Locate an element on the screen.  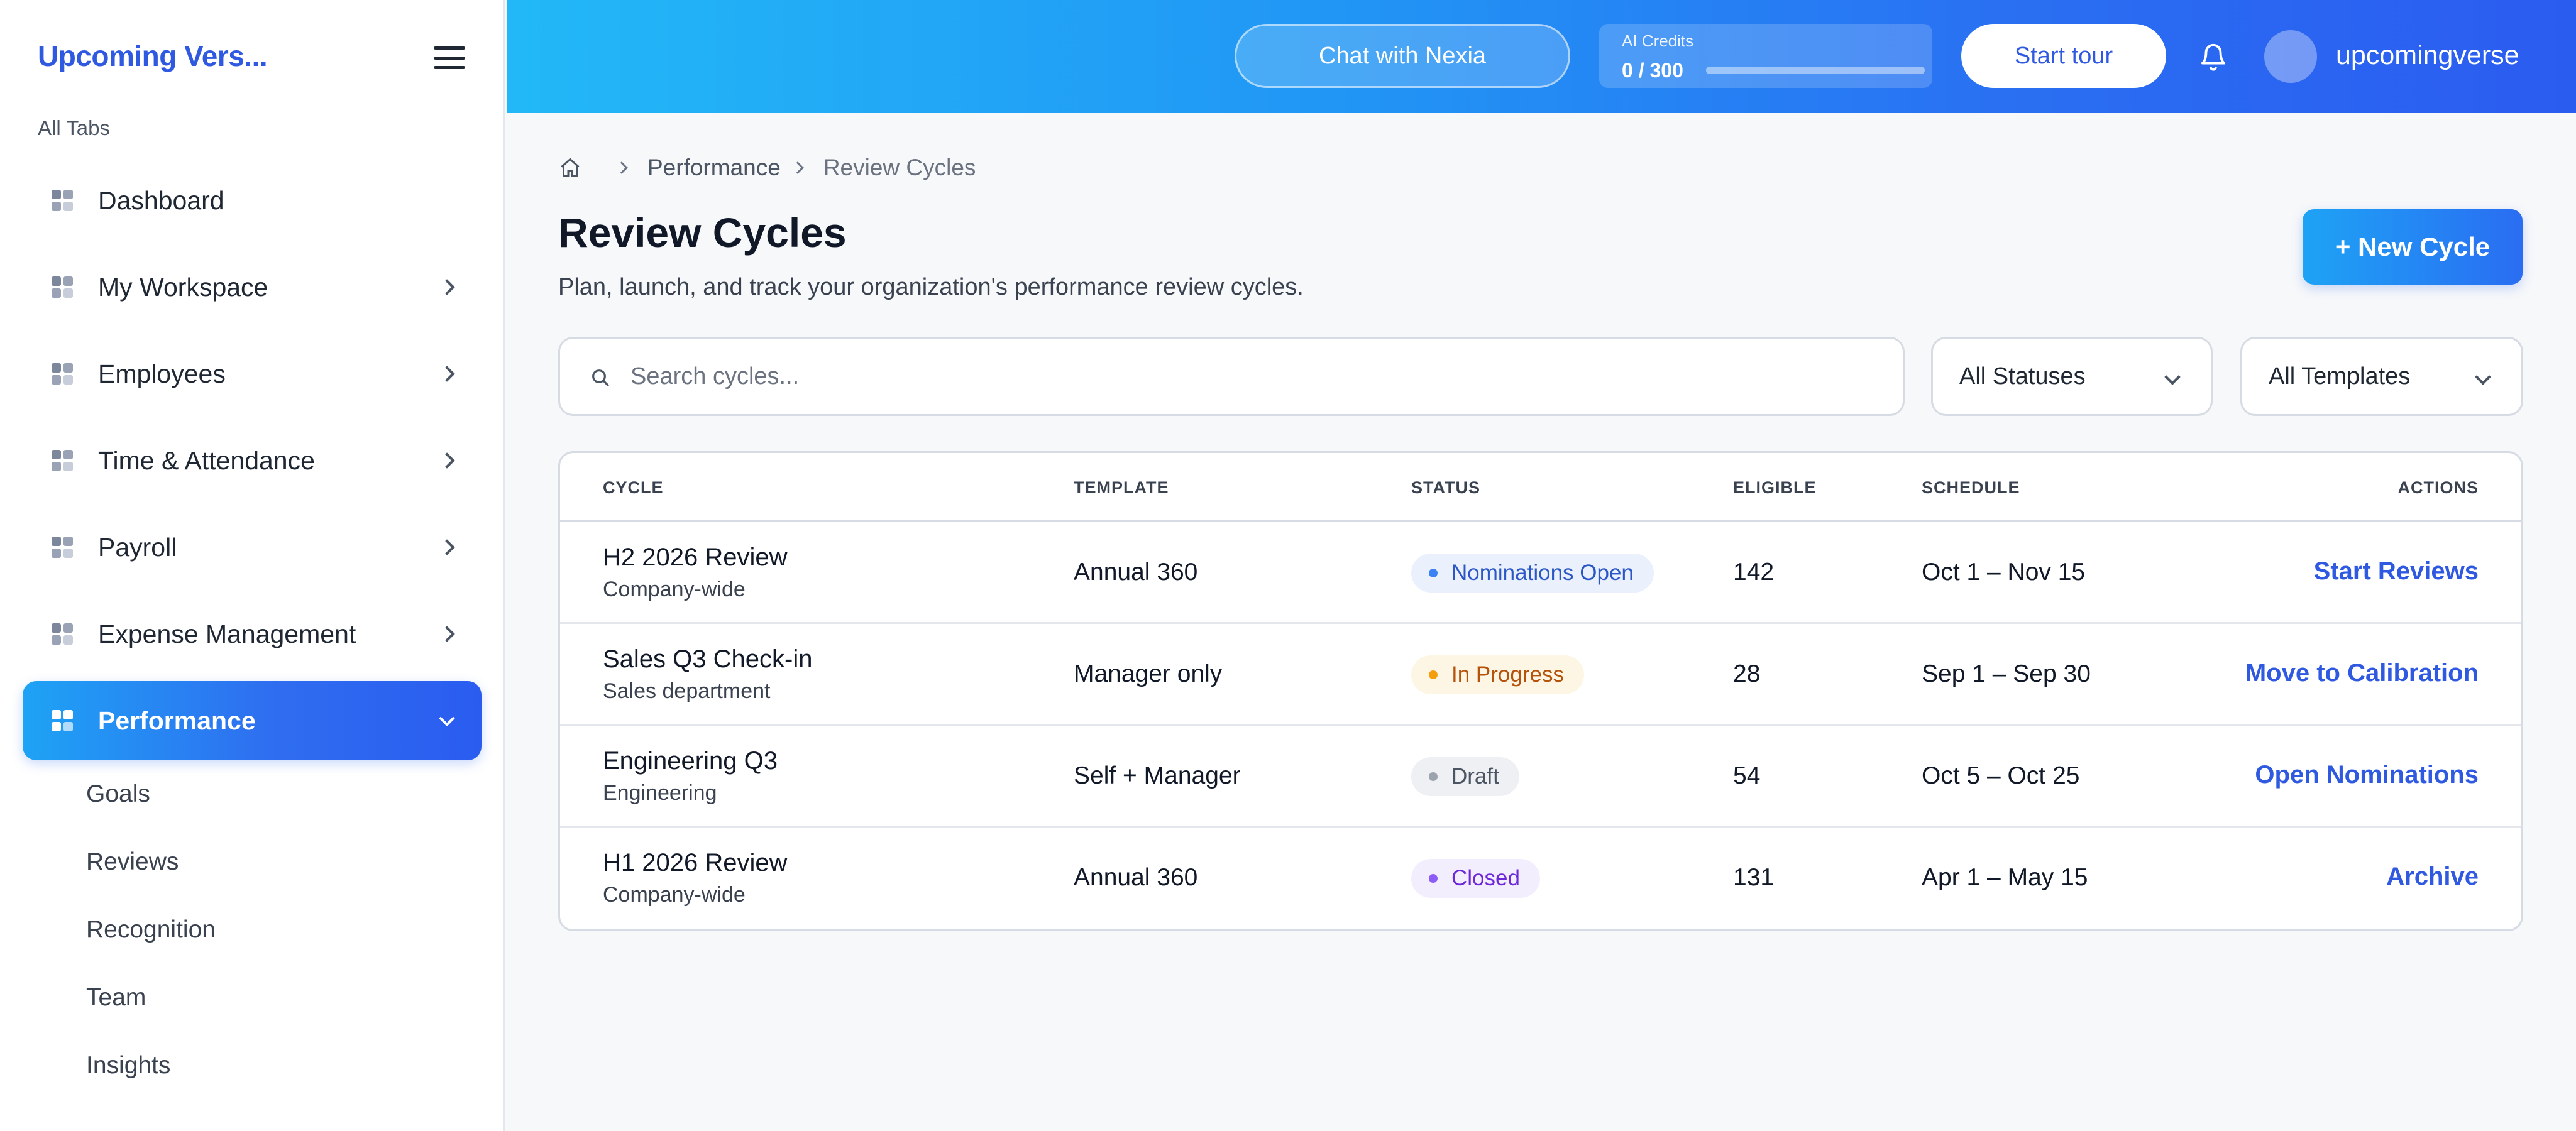
ai-credits-widget: AI Credits 0 / 300 is located at coordinates (1765, 56).